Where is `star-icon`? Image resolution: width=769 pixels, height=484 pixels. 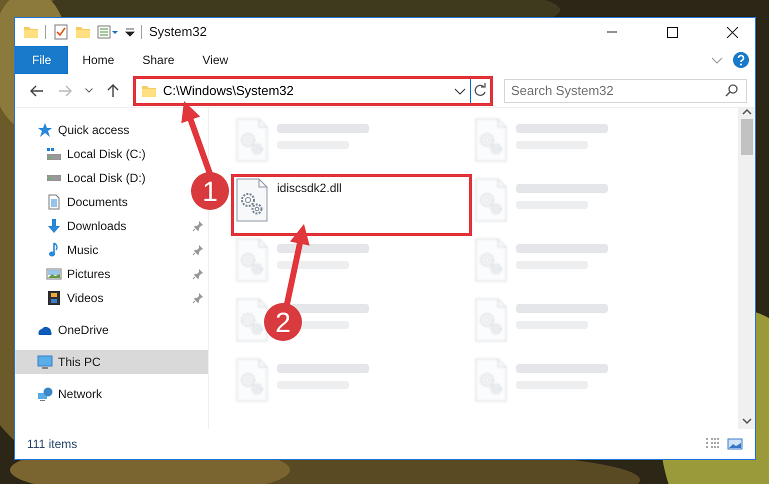 star-icon is located at coordinates (45, 130).